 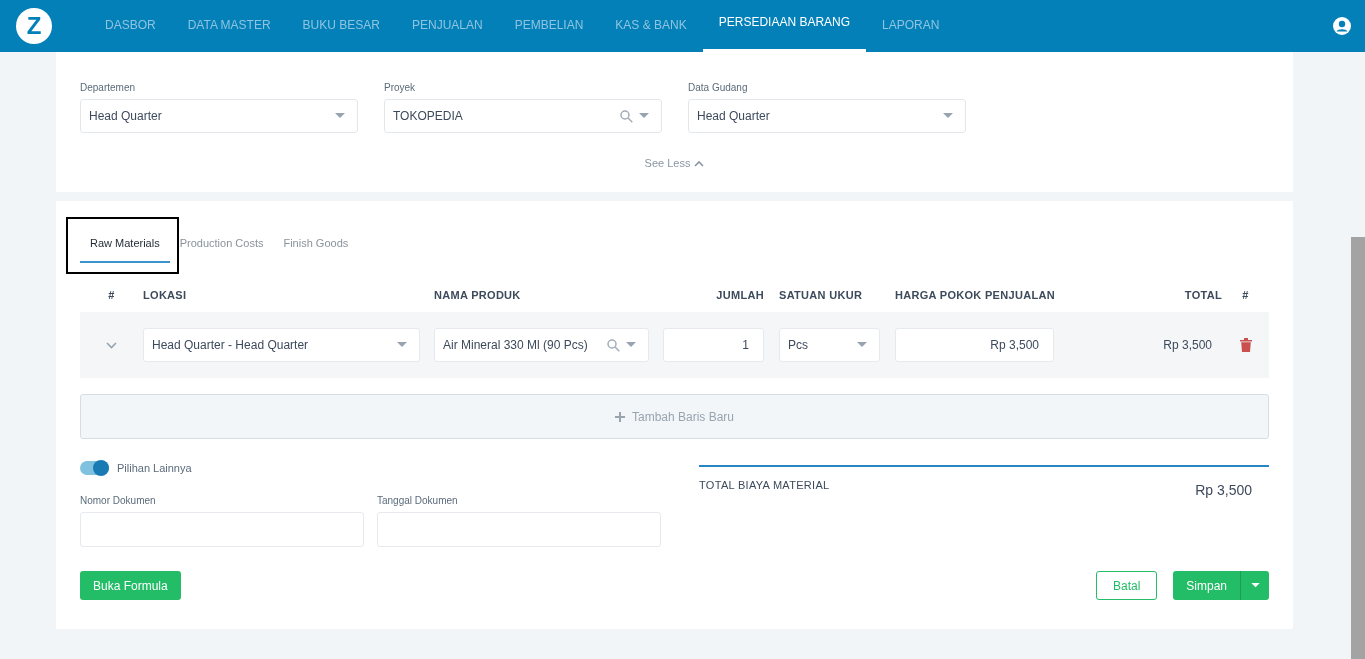 What do you see at coordinates (974, 295) in the screenshot?
I see `column-header: HARGA POKOK PENJUALAN` at bounding box center [974, 295].